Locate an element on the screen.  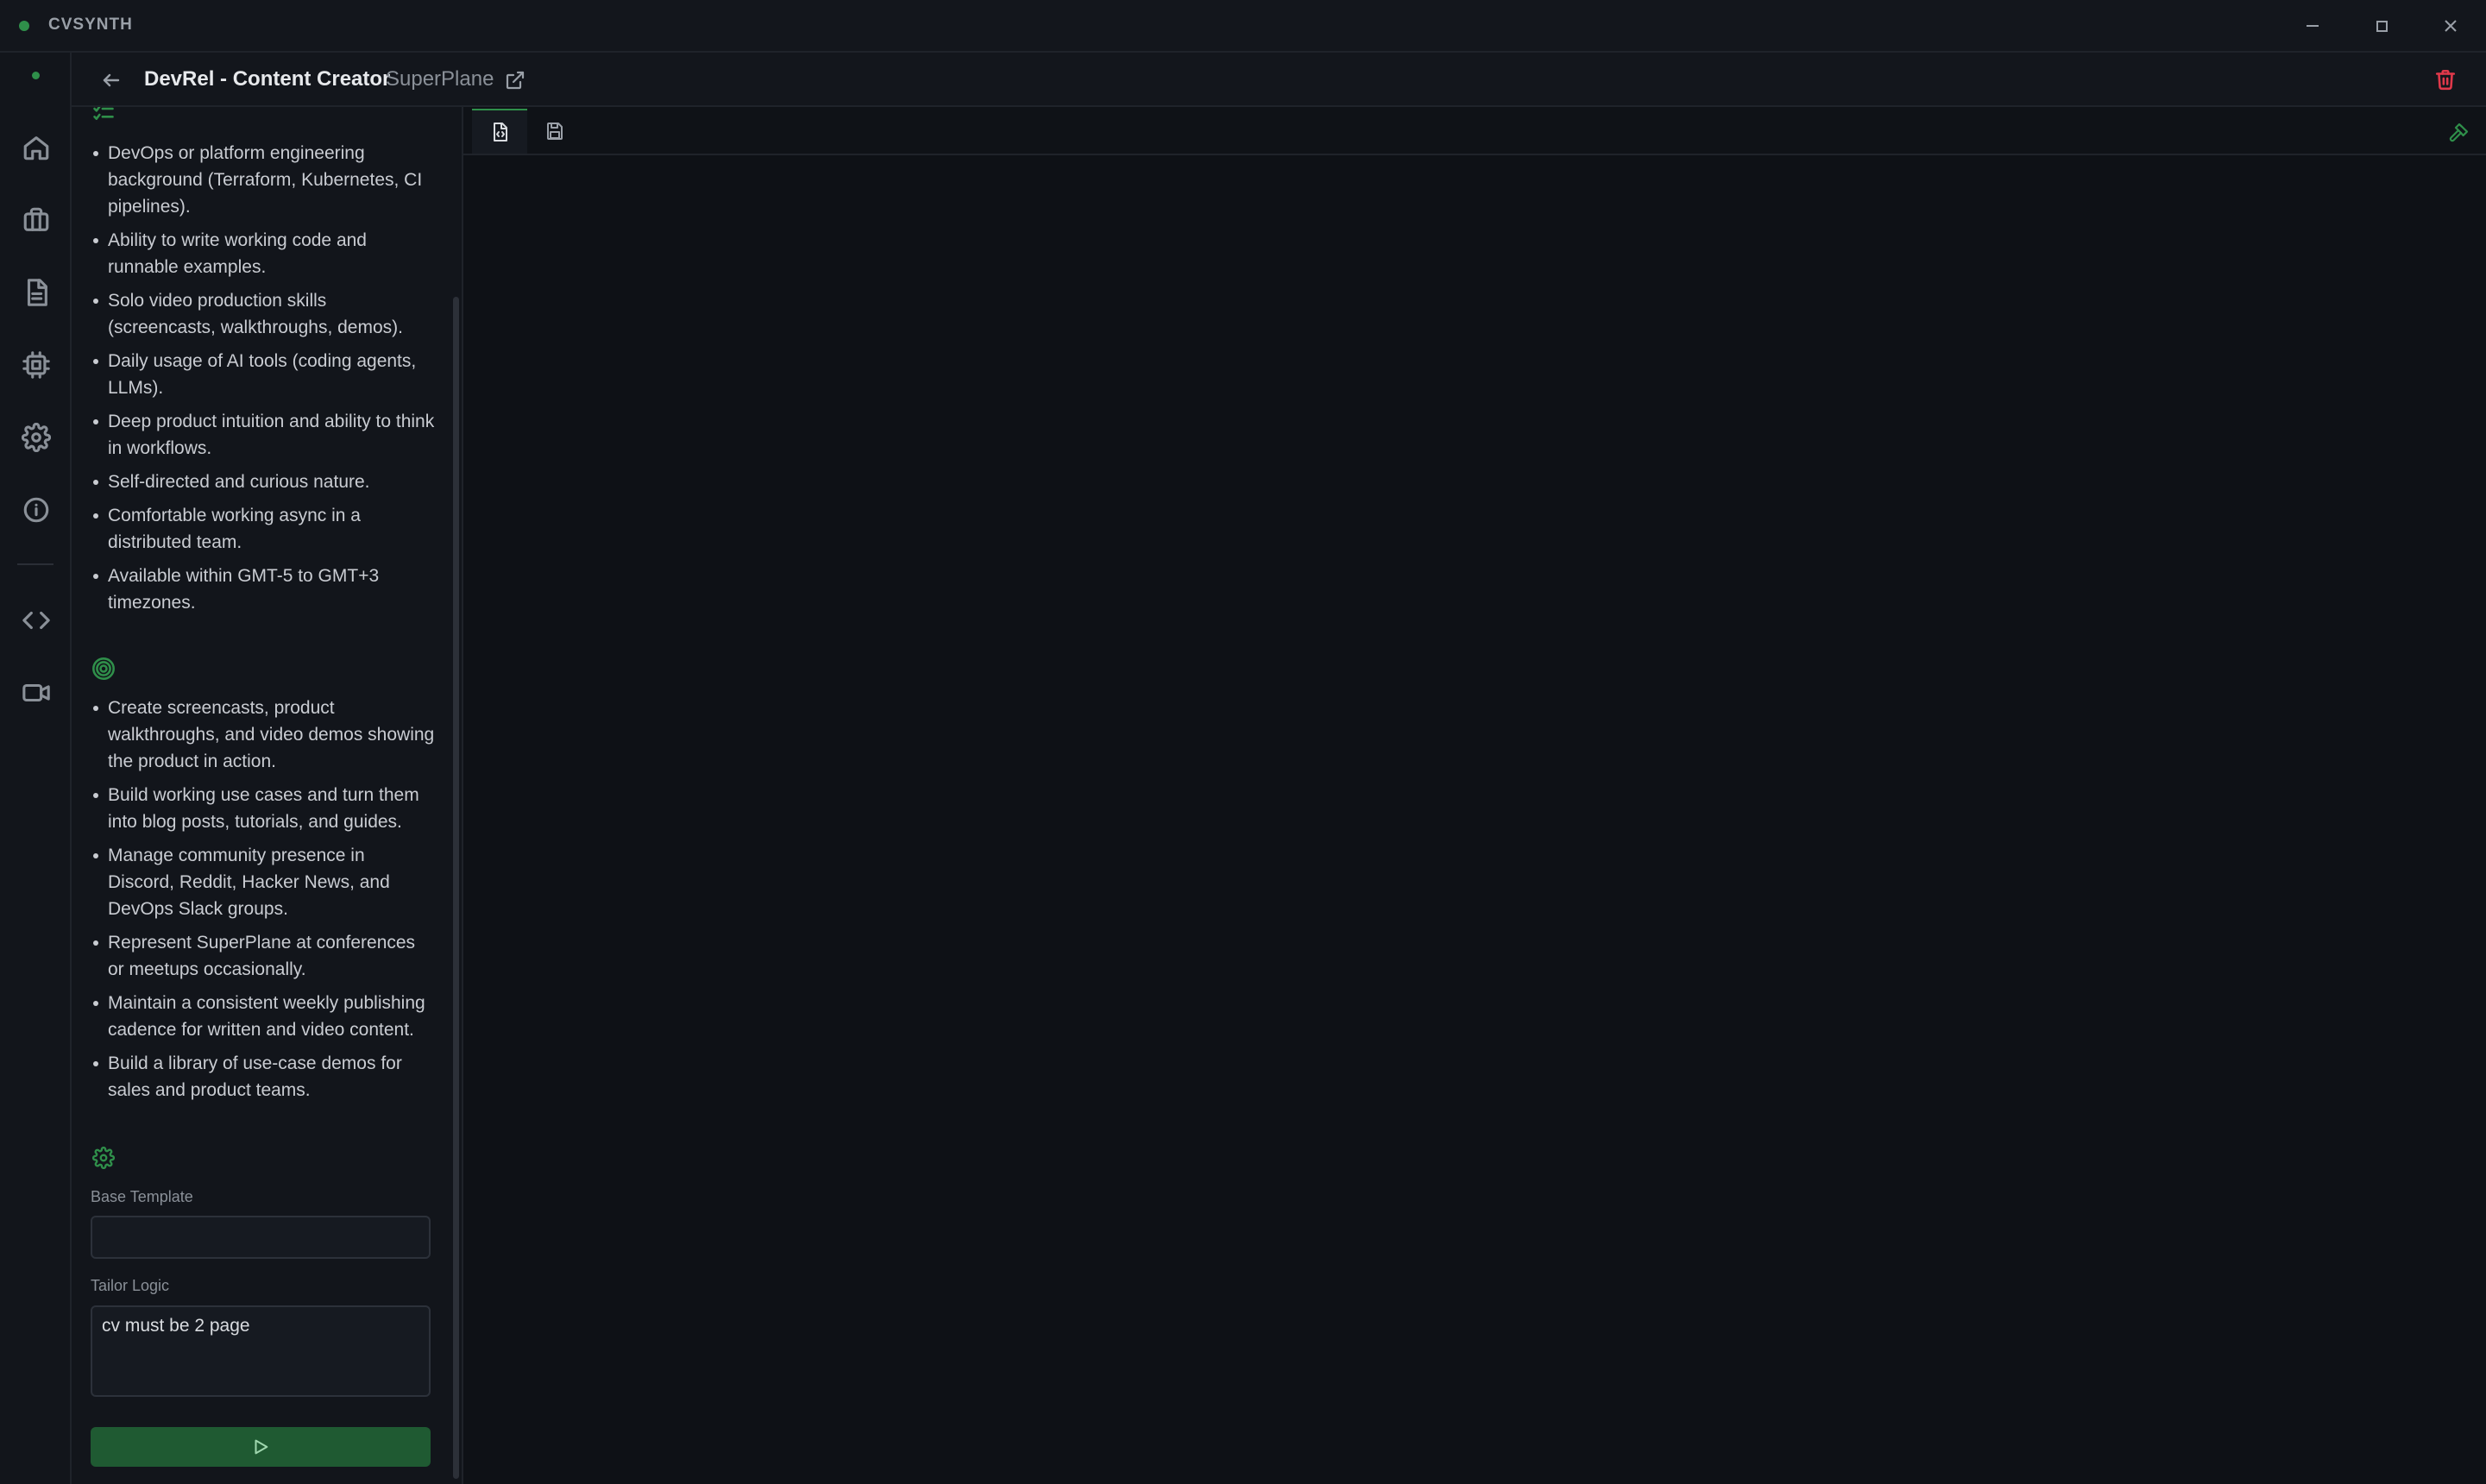
maximize-icon is located at coordinates (2382, 26).